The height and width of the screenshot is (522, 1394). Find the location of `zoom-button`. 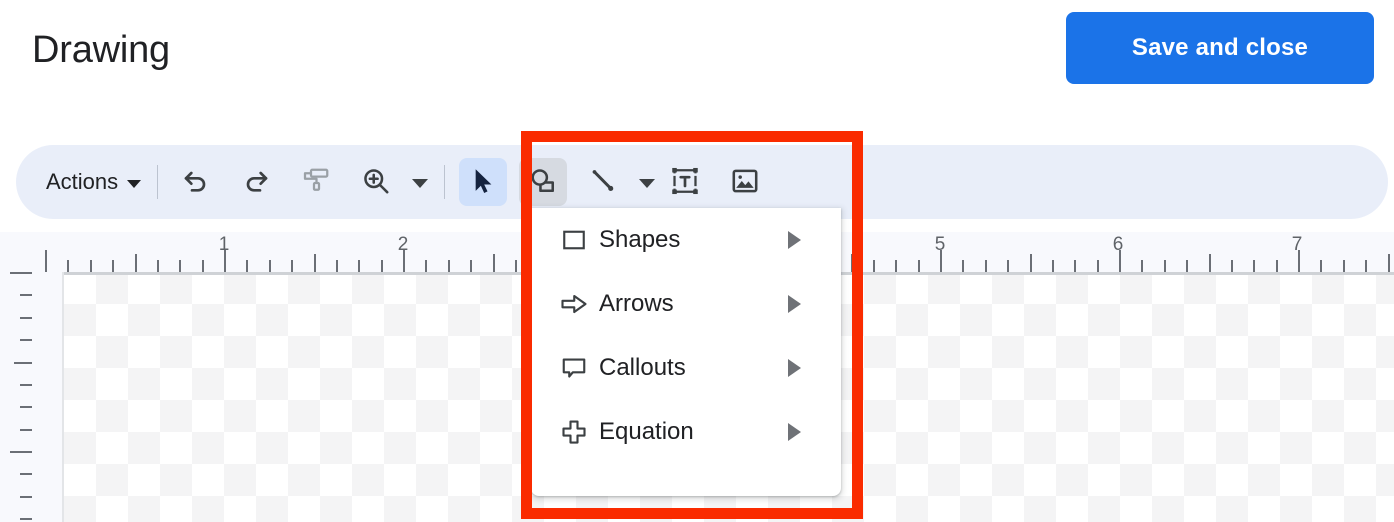

zoom-button is located at coordinates (376, 182).